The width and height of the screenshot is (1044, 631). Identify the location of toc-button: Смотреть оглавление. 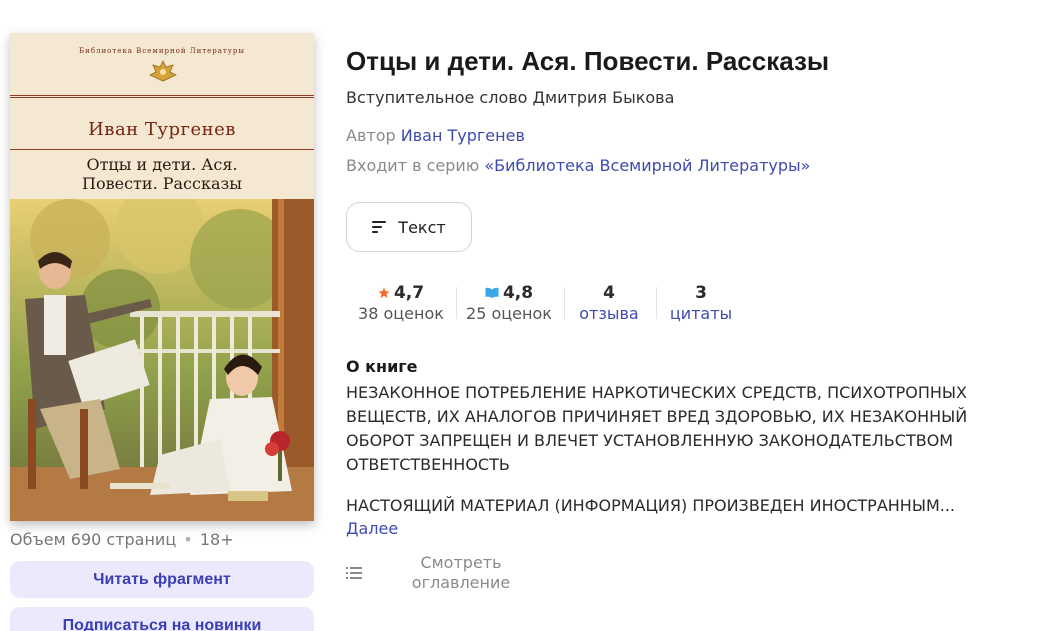
(431, 573).